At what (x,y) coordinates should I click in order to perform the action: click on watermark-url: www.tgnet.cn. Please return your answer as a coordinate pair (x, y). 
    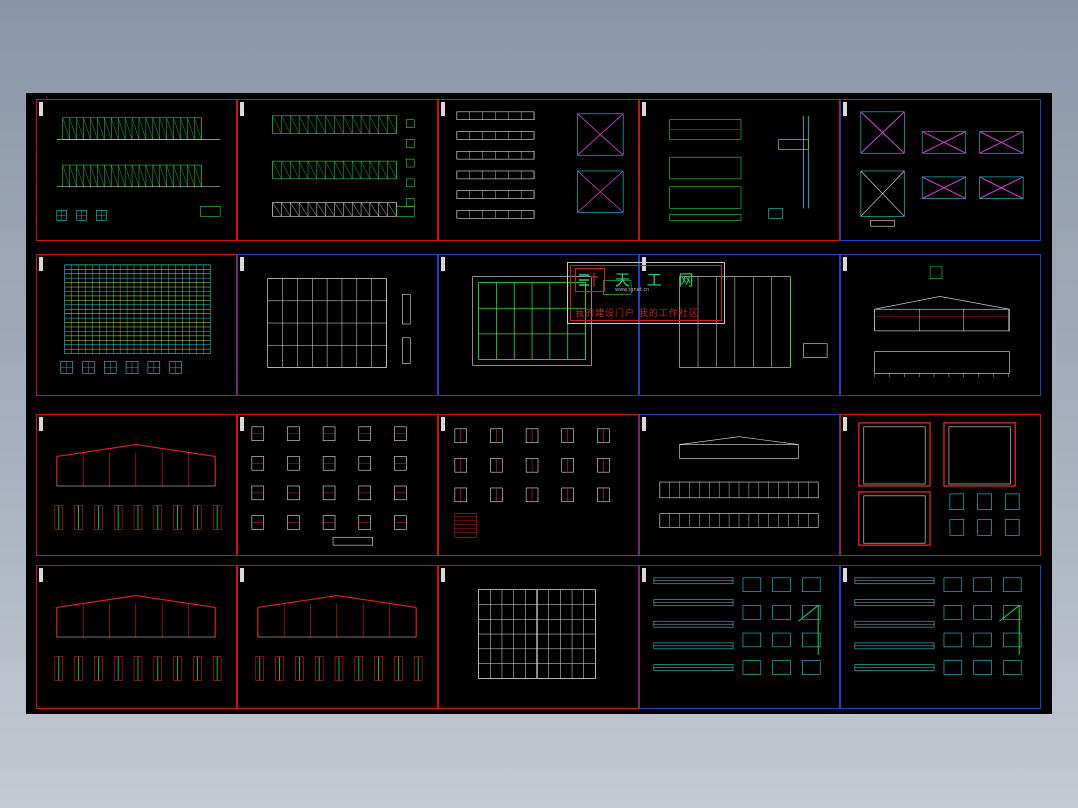
    Looking at the image, I should click on (632, 290).